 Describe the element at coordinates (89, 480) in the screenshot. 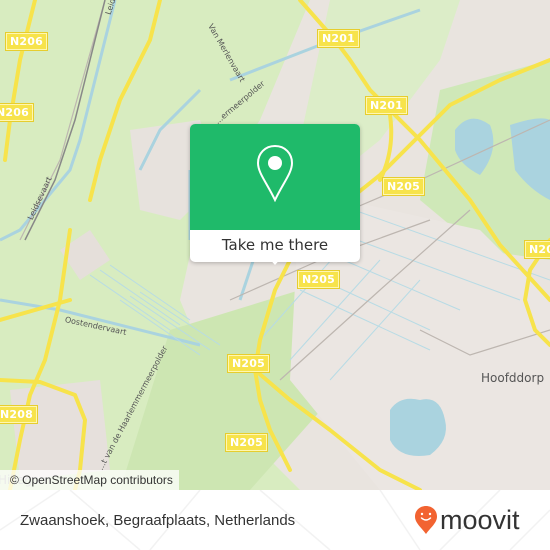

I see `map-attribution: © OpenStreetMap contributors` at that location.